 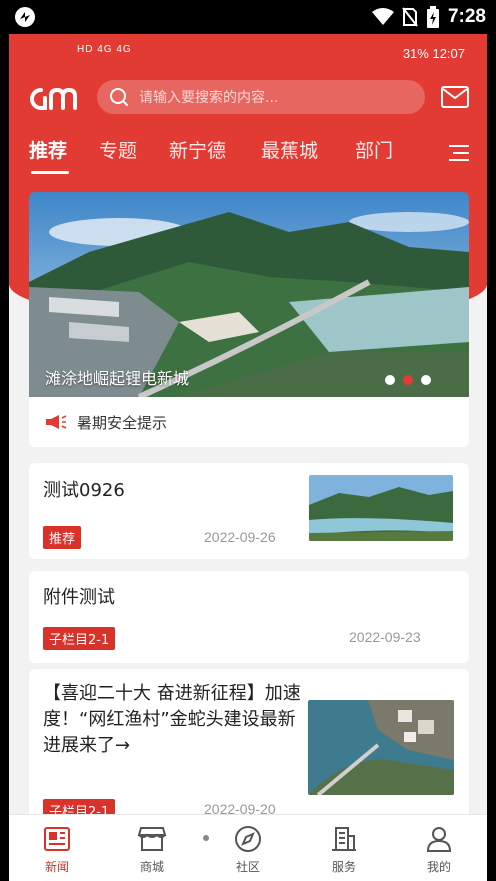 I want to click on nav-community: 社区, so click(x=248, y=848).